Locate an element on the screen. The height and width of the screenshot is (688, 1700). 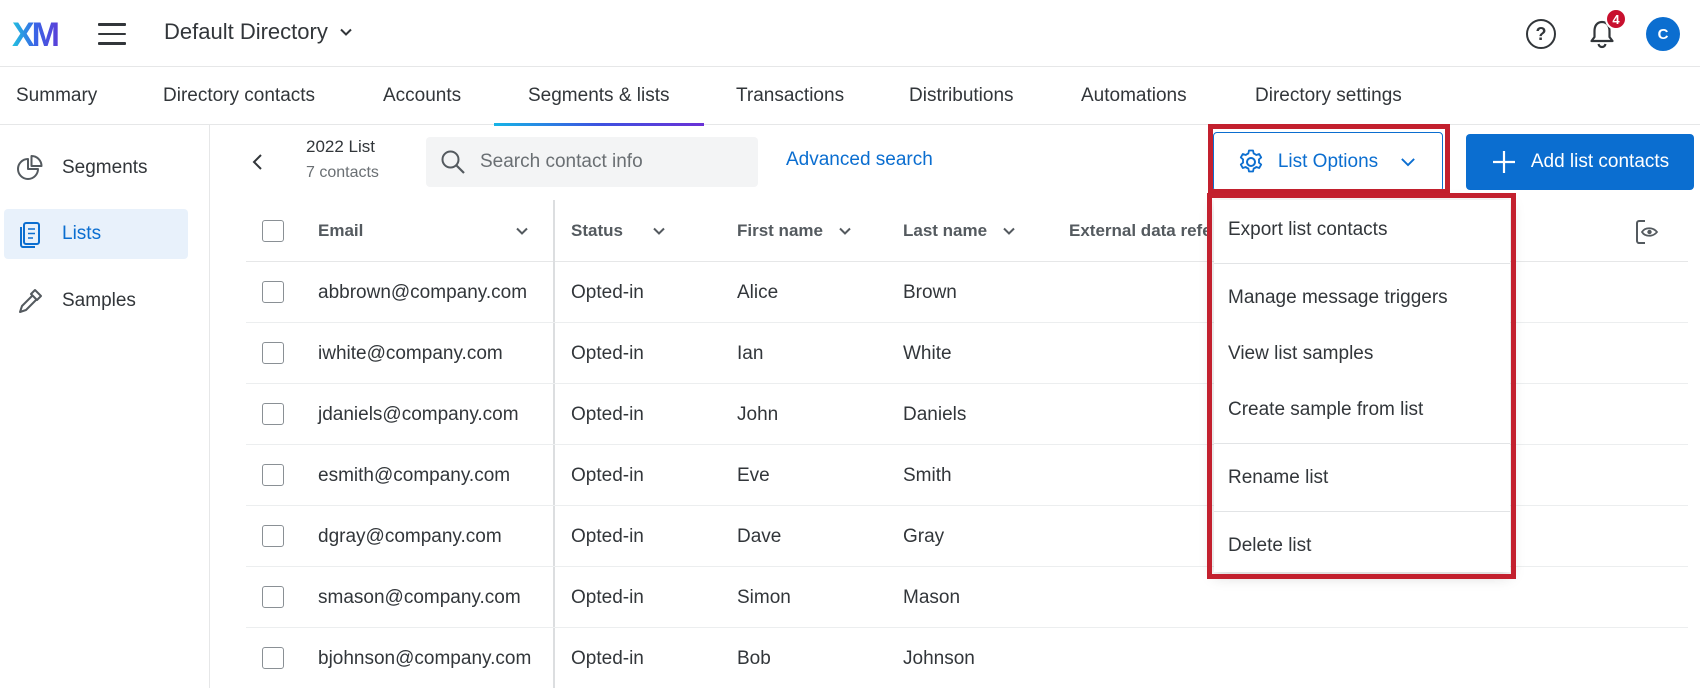
column-header-first-name: First name is located at coordinates (795, 231).